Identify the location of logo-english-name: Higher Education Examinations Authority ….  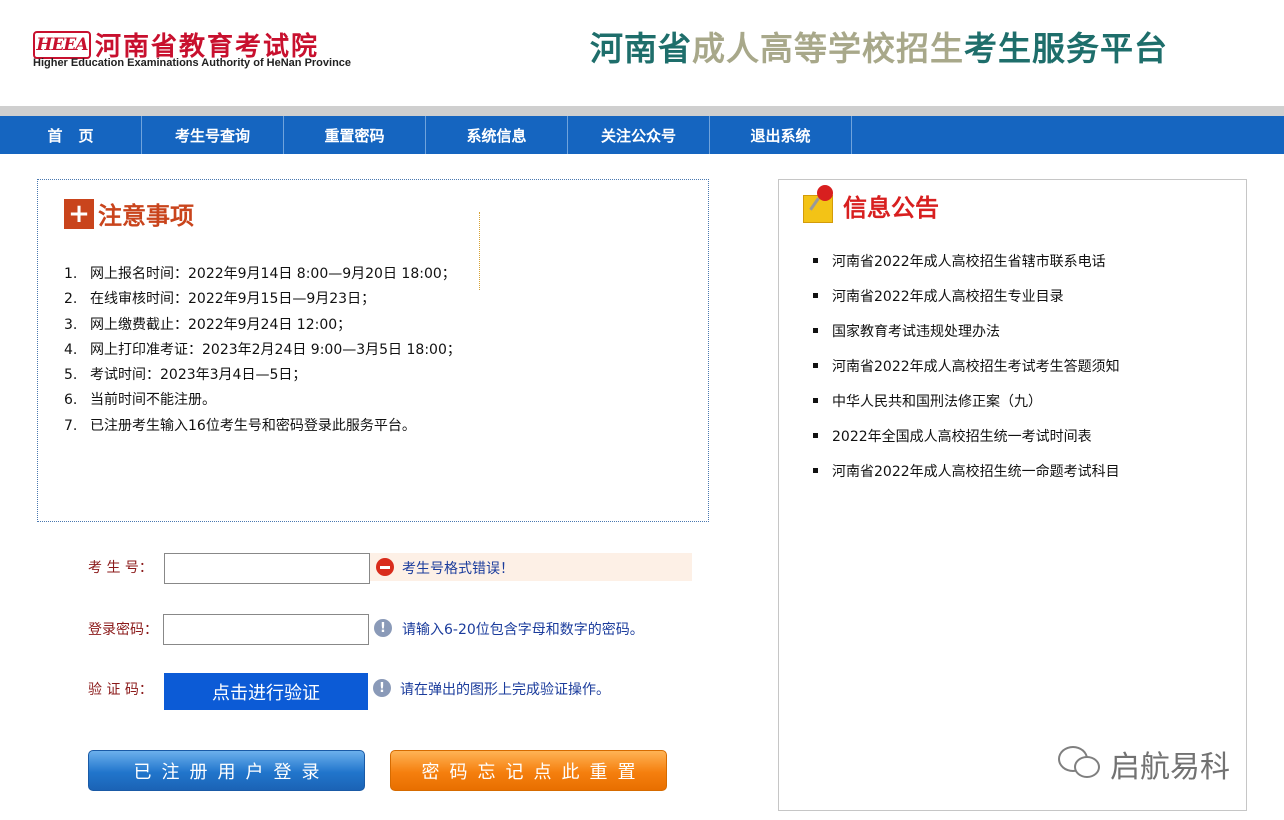
(192, 63).